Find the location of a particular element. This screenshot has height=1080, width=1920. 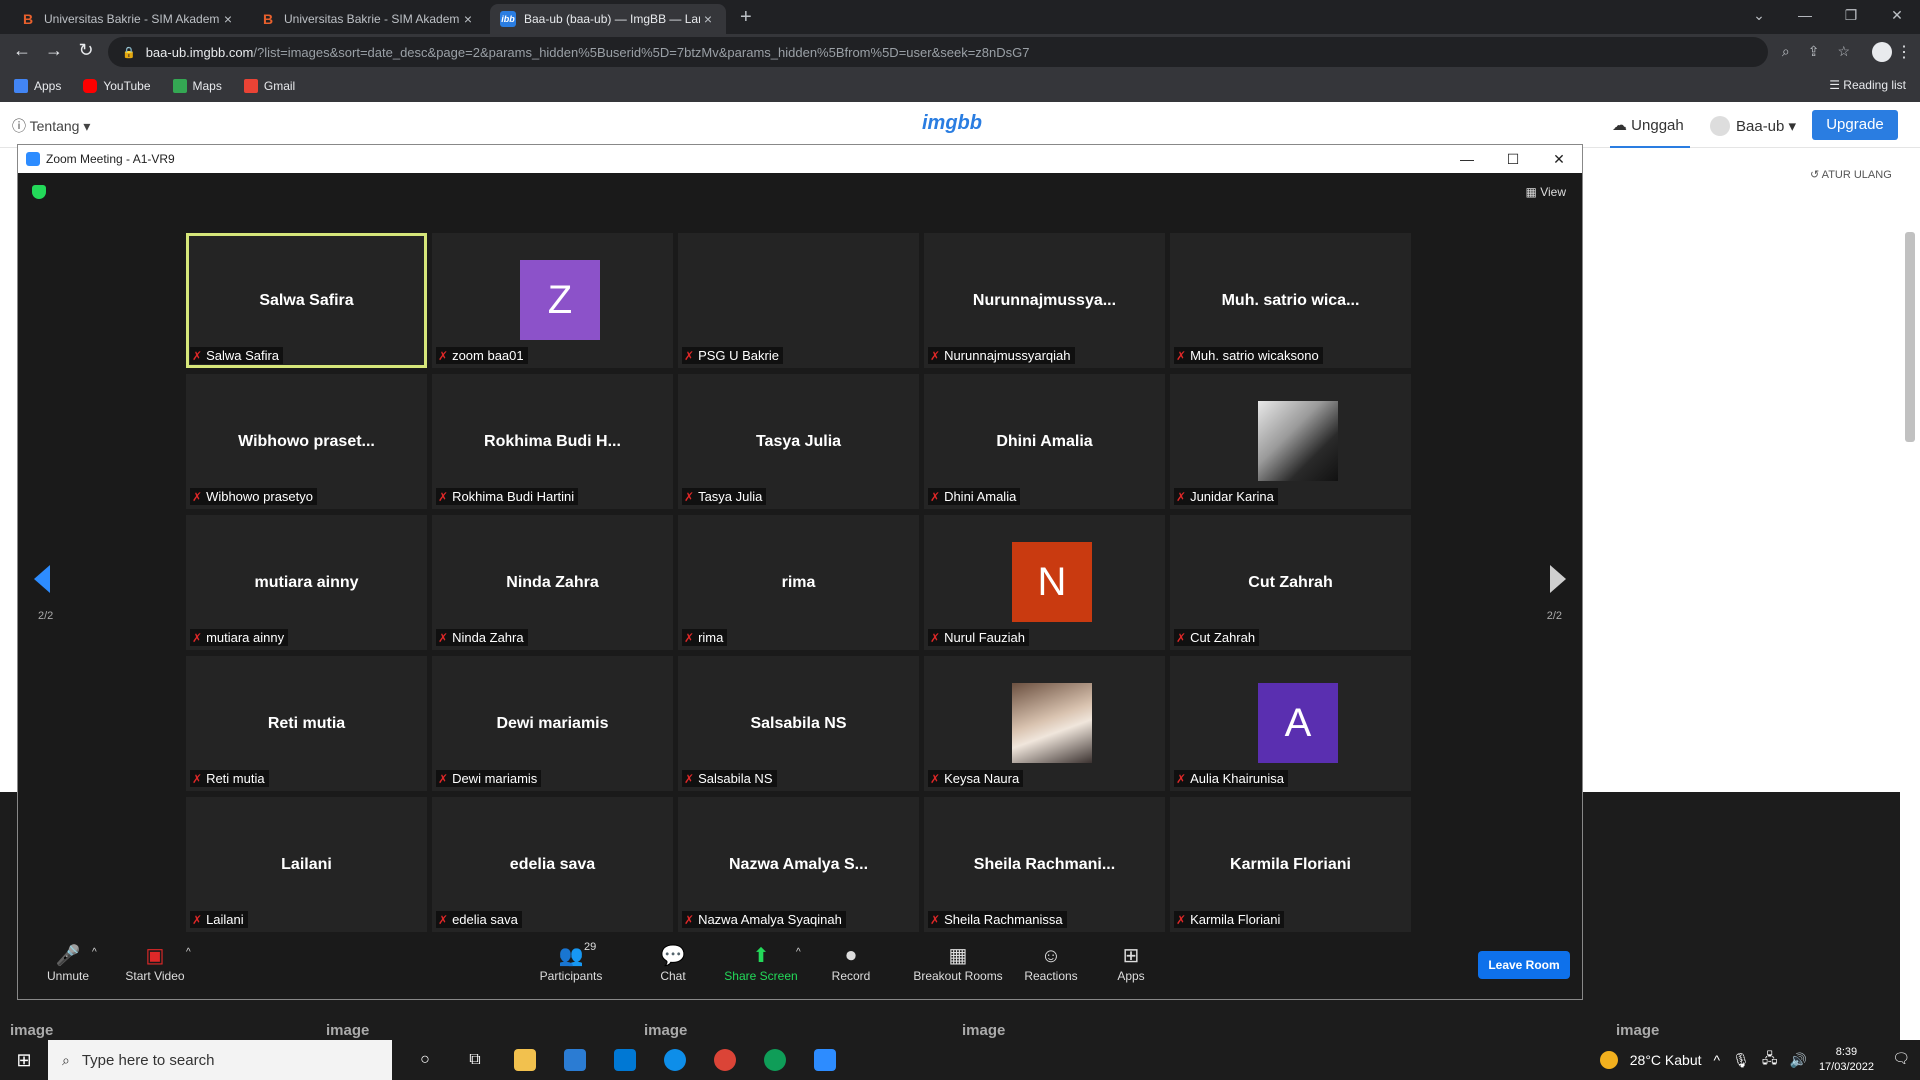

participant-tile: Dhini Amalia ✗ Dhini Amalia is located at coordinates (1044, 441).